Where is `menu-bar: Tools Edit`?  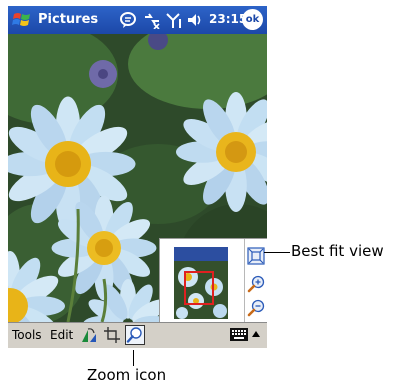
menu-bar: Tools Edit is located at coordinates (137, 335).